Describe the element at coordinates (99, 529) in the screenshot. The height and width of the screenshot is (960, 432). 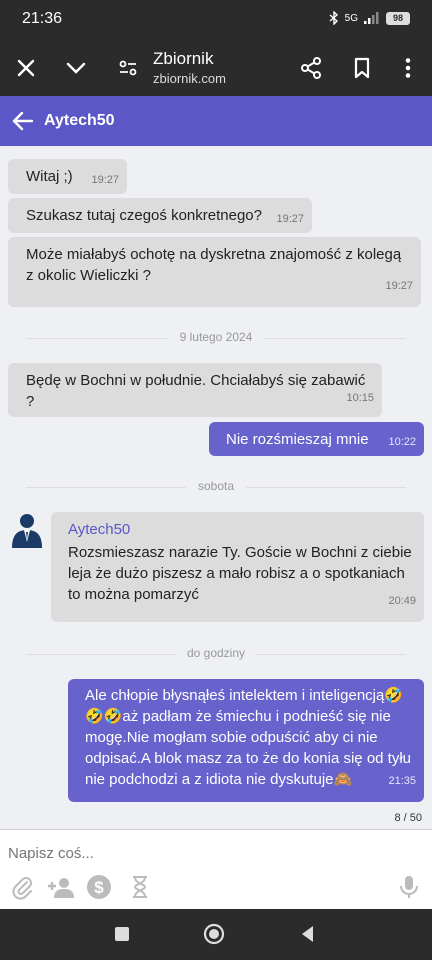
I see `message-sender: Aytech50` at that location.